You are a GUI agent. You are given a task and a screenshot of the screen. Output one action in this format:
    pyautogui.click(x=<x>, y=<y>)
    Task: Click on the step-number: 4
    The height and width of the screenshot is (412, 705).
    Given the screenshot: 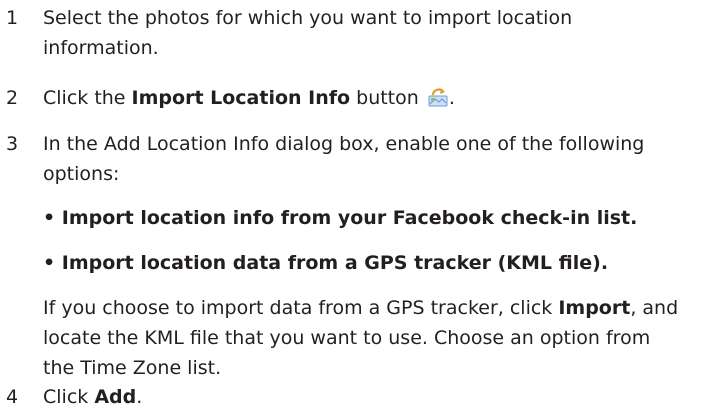 What is the action you would take?
    pyautogui.click(x=12, y=397)
    